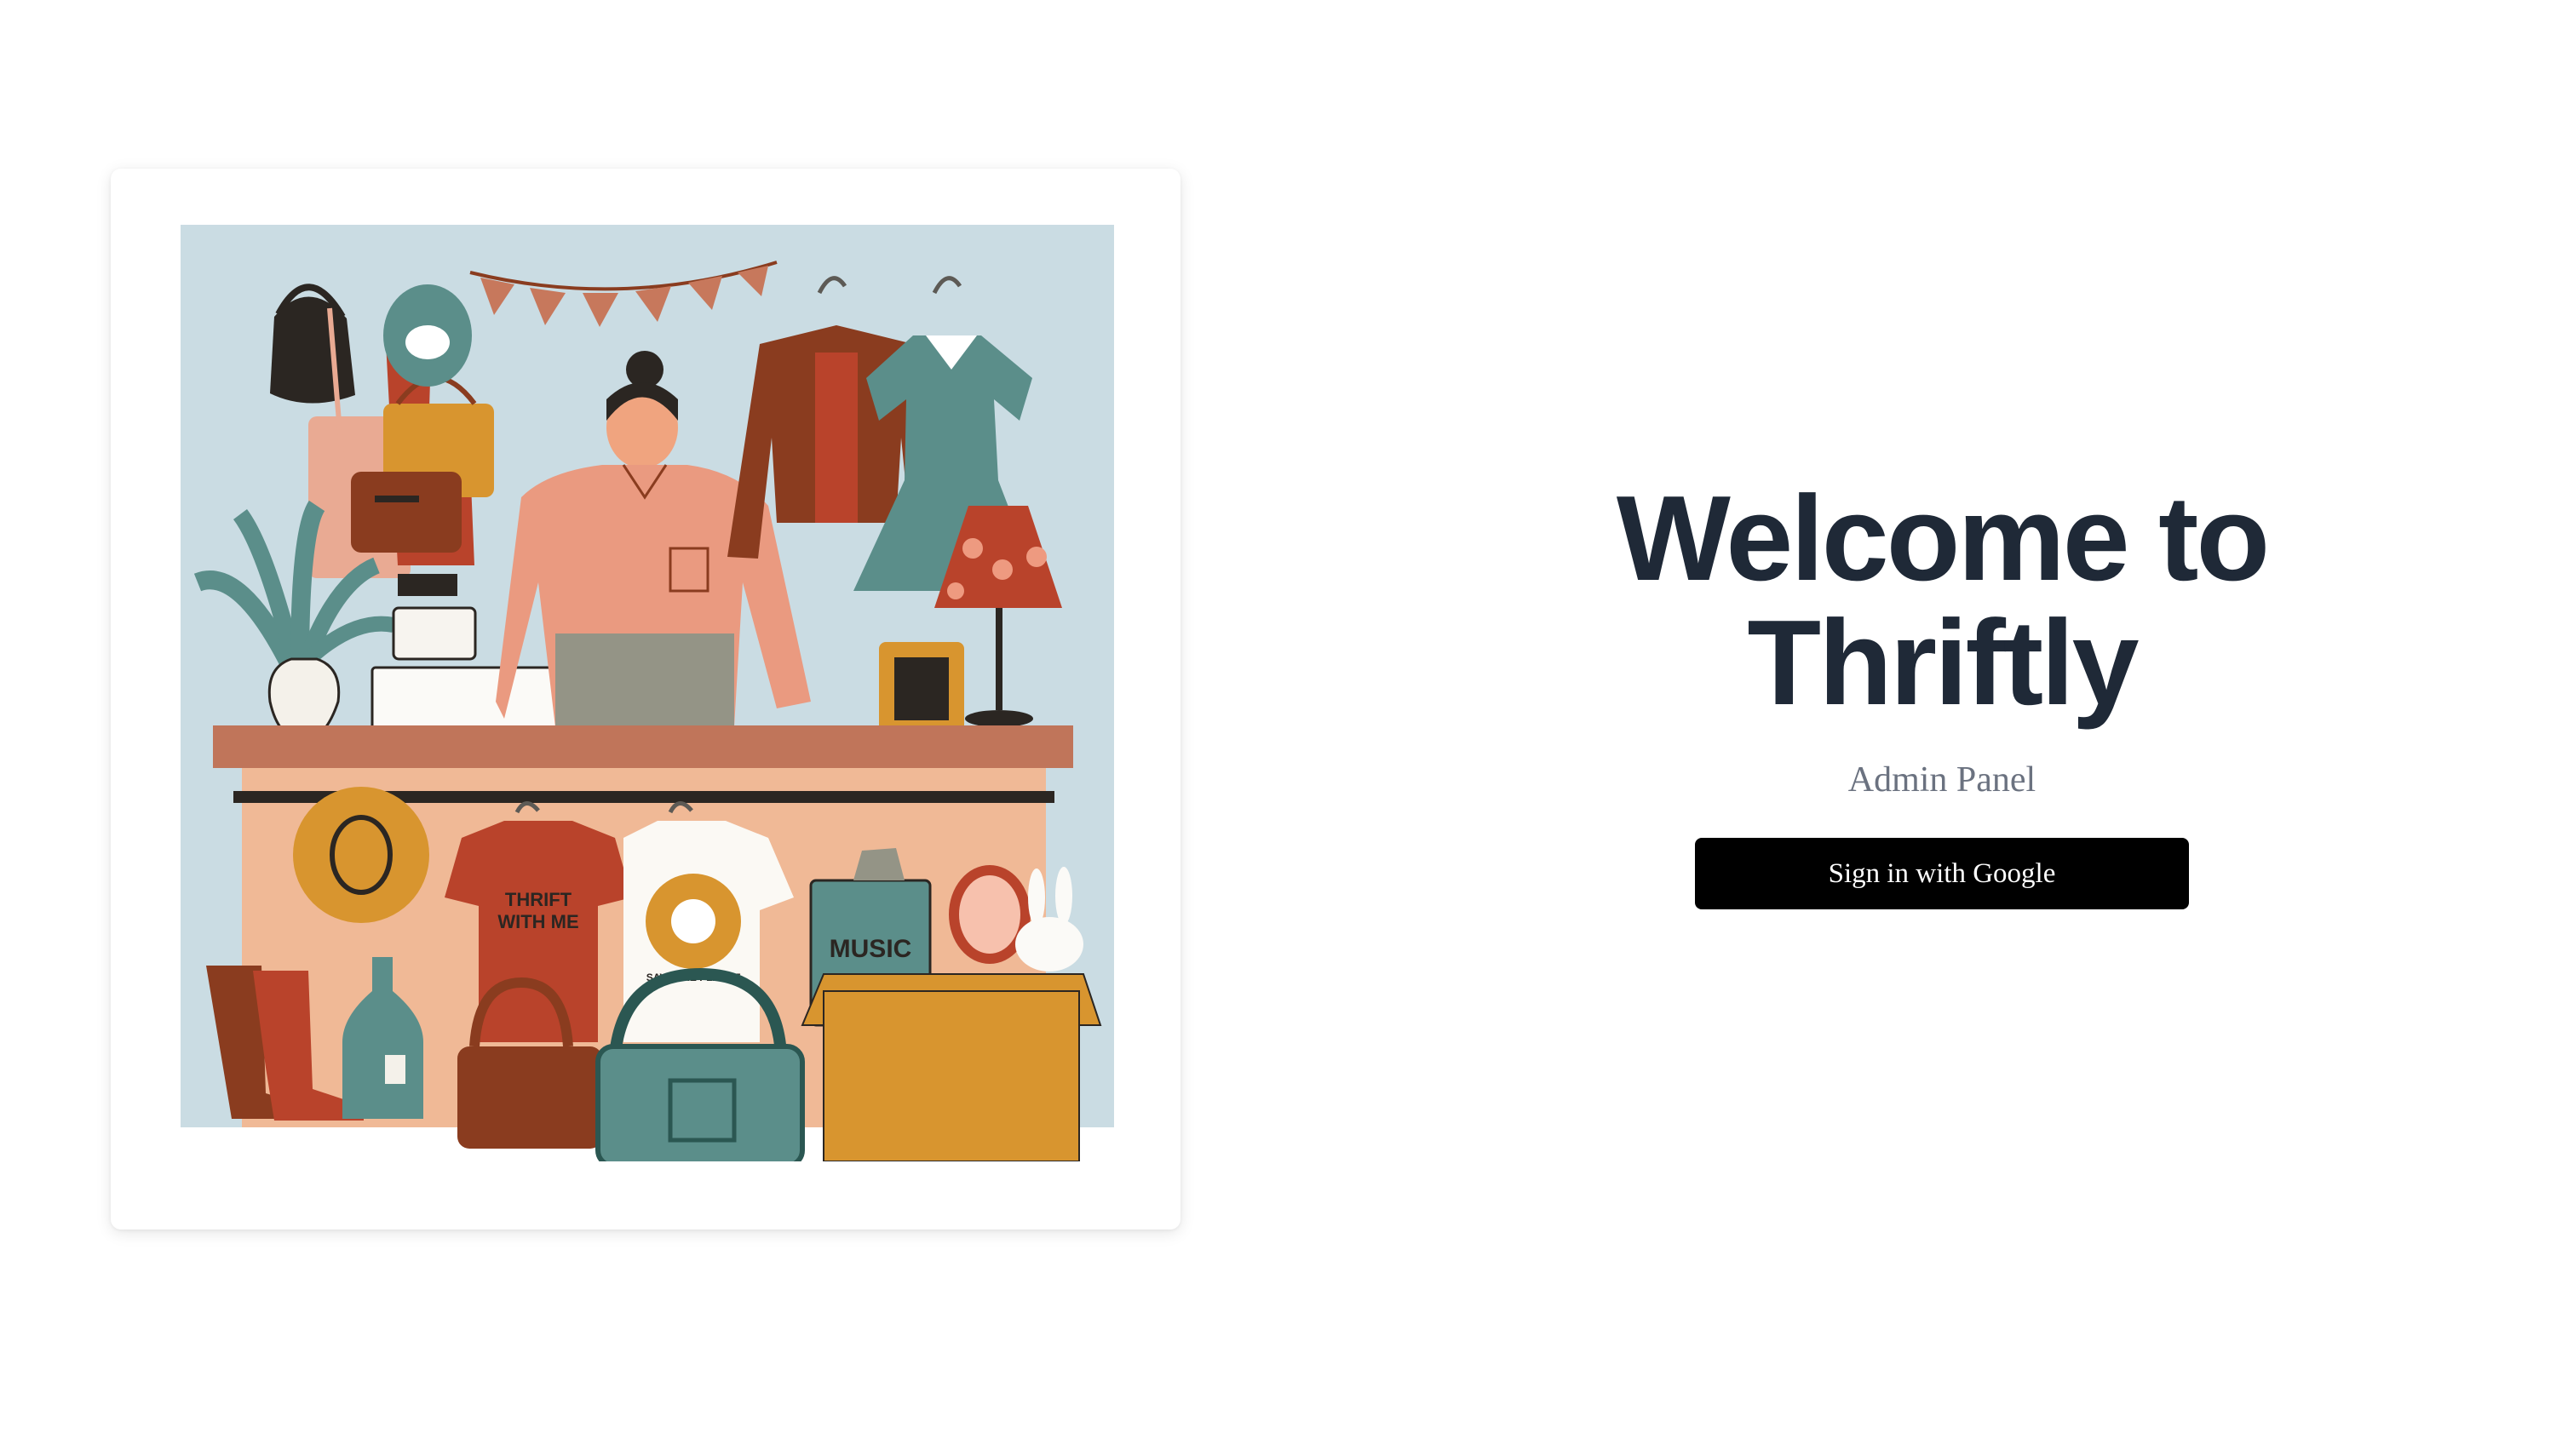 The height and width of the screenshot is (1456, 2562). Describe the element at coordinates (1943, 539) in the screenshot. I see `title-line-1: Welcome to` at that location.